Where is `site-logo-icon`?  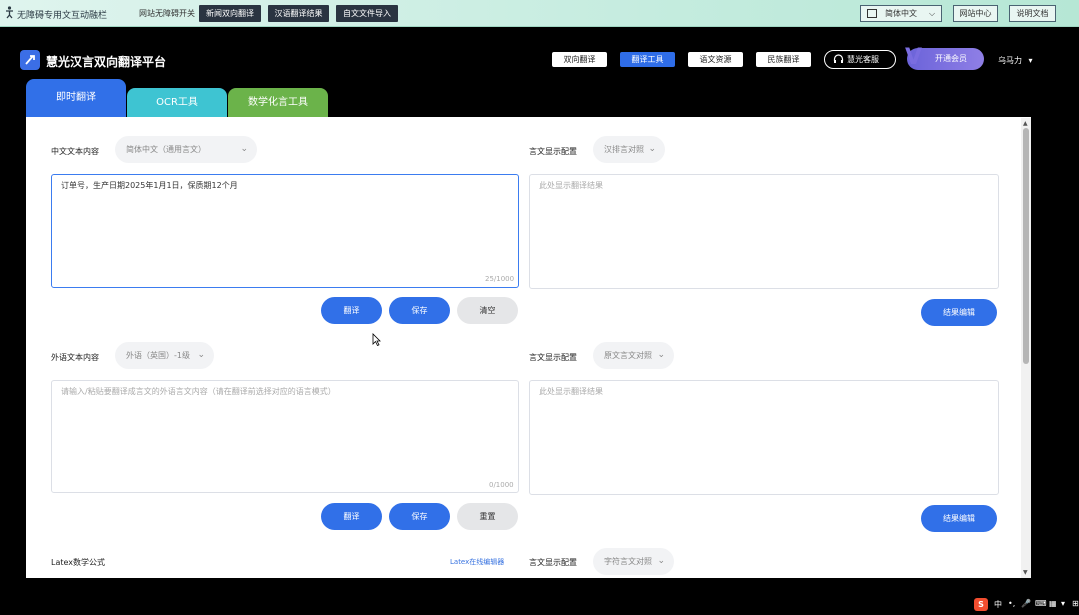 site-logo-icon is located at coordinates (30, 60).